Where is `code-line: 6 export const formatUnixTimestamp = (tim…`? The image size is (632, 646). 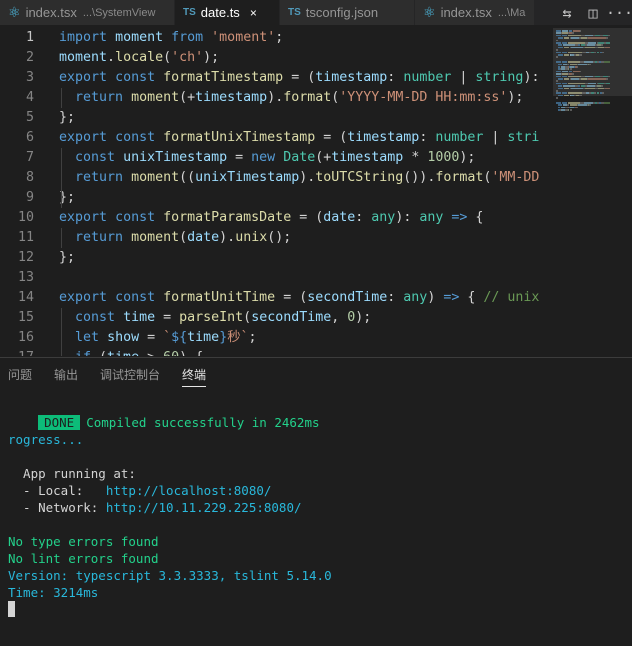 code-line: 6 export const formatUnixTimestamp = (tim… is located at coordinates (316, 138).